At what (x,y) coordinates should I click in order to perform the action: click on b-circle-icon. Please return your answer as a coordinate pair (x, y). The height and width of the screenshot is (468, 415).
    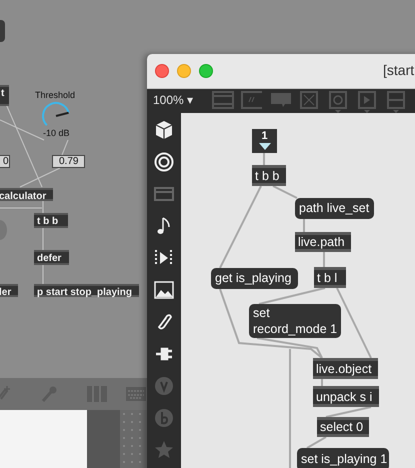
    Looking at the image, I should click on (164, 418).